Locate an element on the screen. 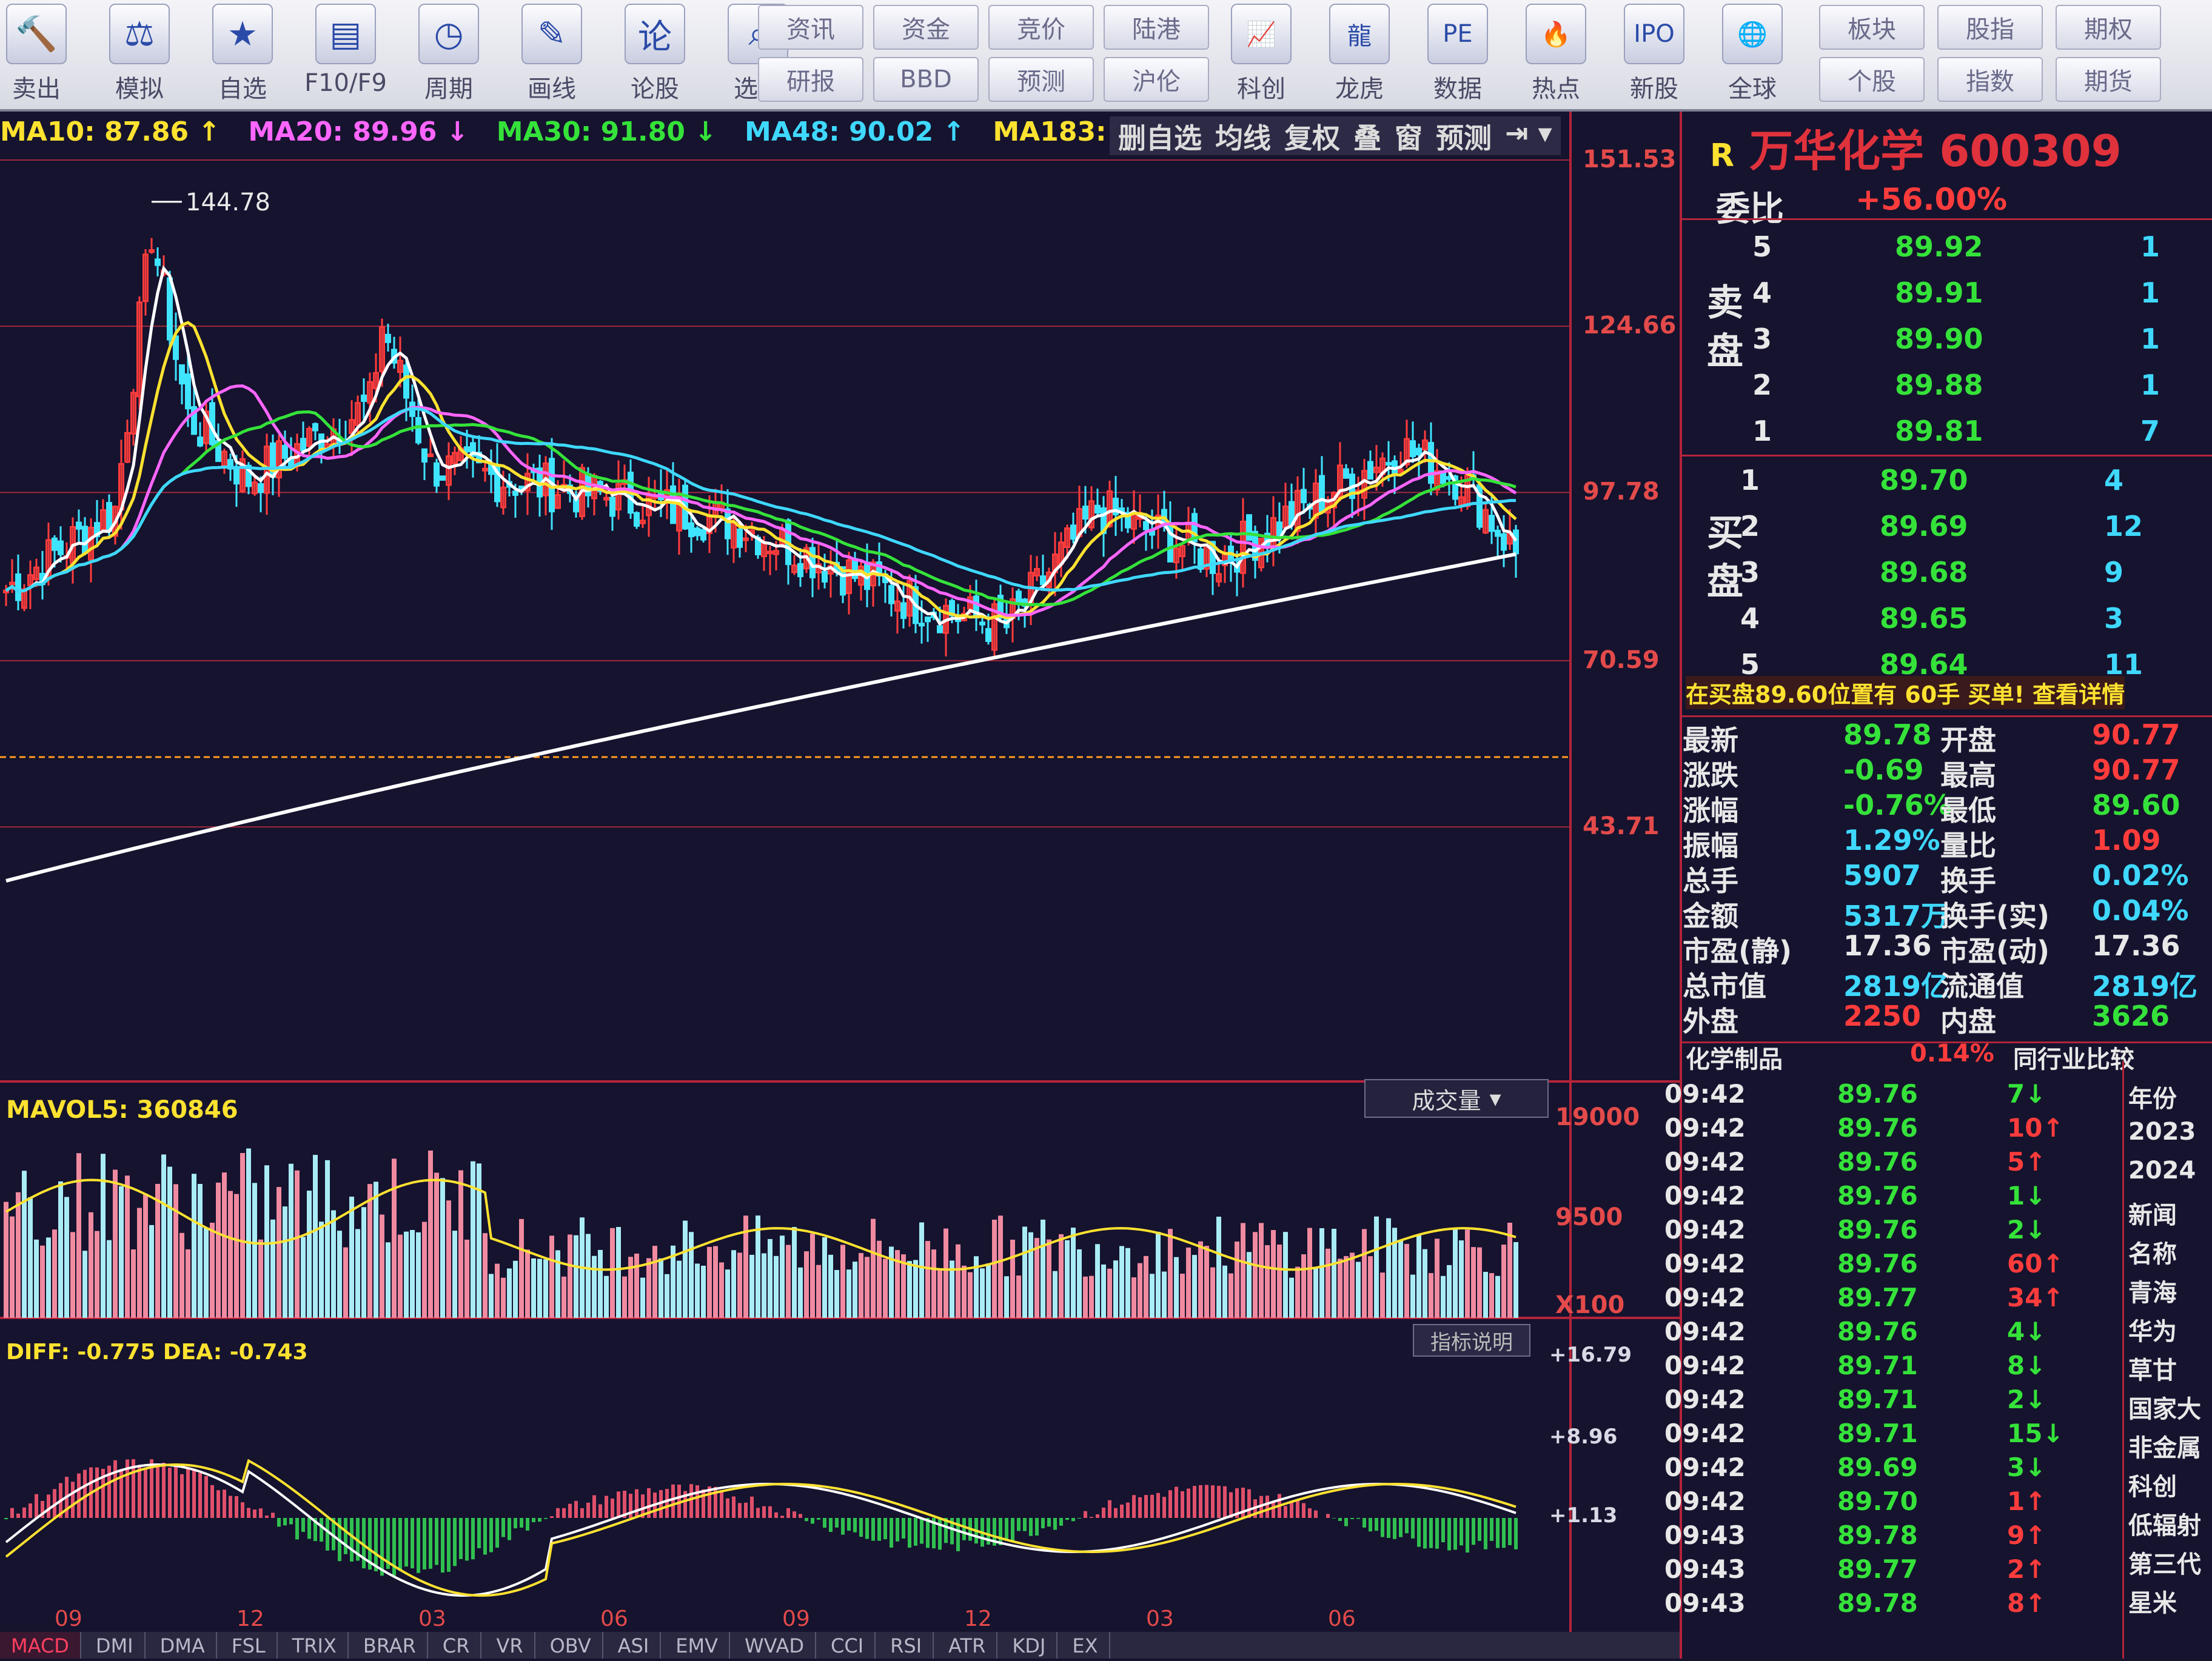 This screenshot has width=2212, height=1661. time-axis-label: 06 is located at coordinates (614, 1618).